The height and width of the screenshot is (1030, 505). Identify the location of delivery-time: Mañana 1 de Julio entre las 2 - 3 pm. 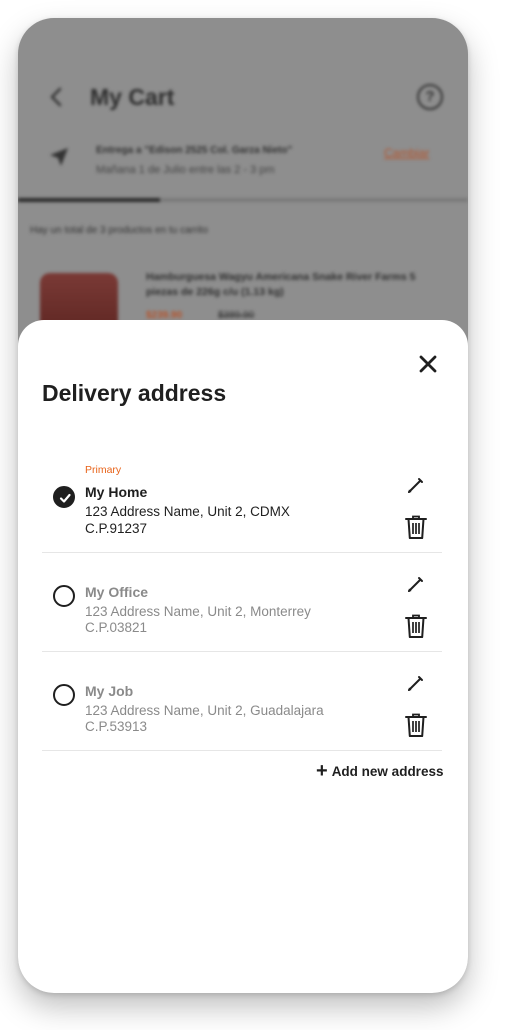
(185, 170).